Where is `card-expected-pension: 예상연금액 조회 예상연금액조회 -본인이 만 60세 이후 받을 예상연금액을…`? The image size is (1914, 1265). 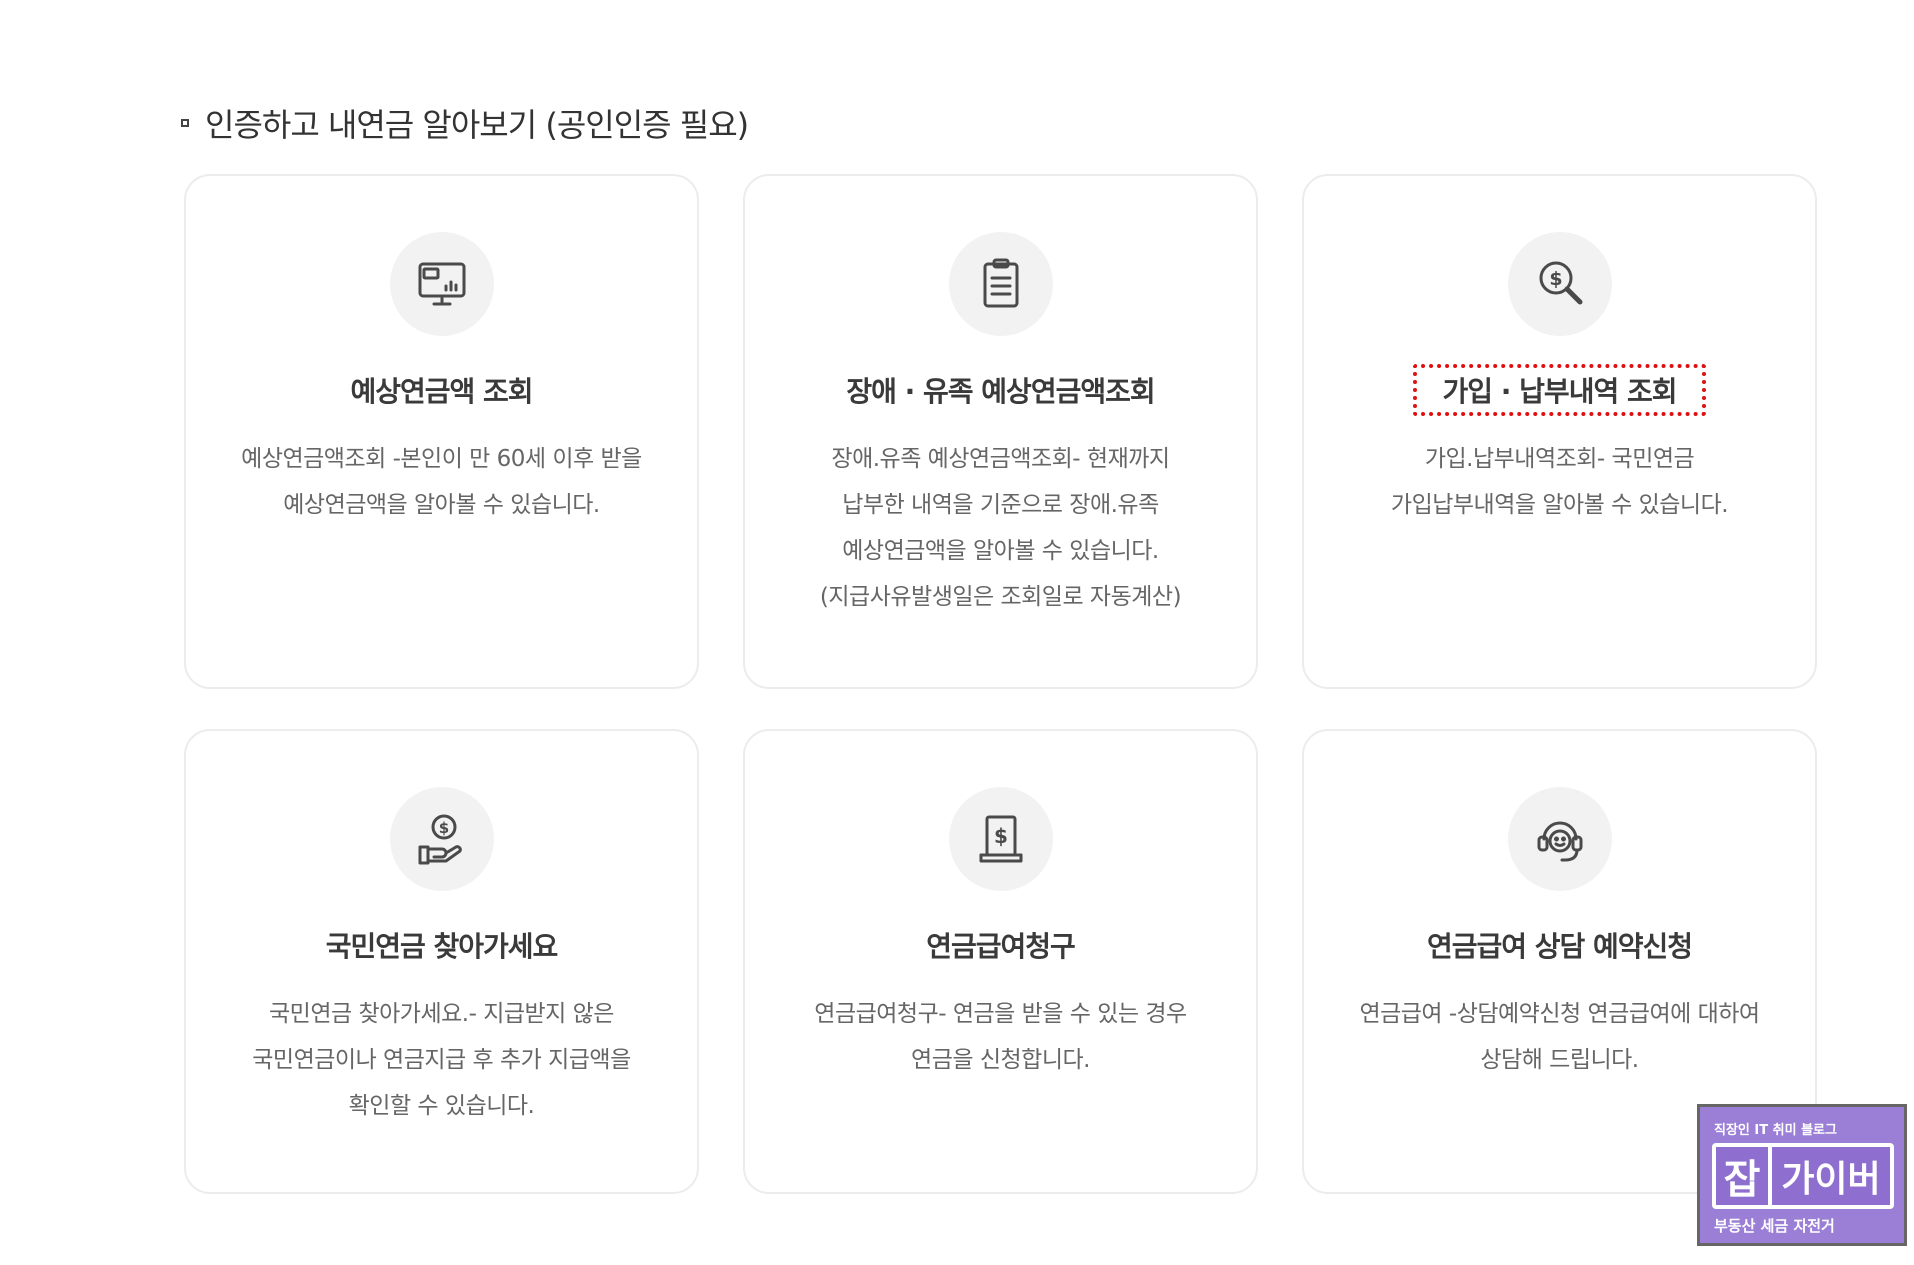
card-expected-pension: 예상연금액 조회 예상연금액조회 -본인이 만 60세 이후 받을 예상연금액을… is located at coordinates (441, 431).